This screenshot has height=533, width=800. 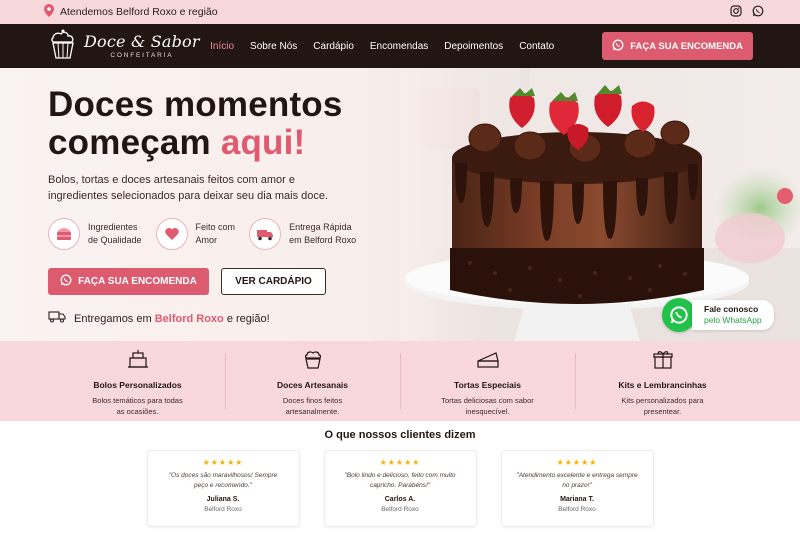 What do you see at coordinates (139, 12) in the screenshot?
I see `location-text: Atendemos Belford Roxo e região` at bounding box center [139, 12].